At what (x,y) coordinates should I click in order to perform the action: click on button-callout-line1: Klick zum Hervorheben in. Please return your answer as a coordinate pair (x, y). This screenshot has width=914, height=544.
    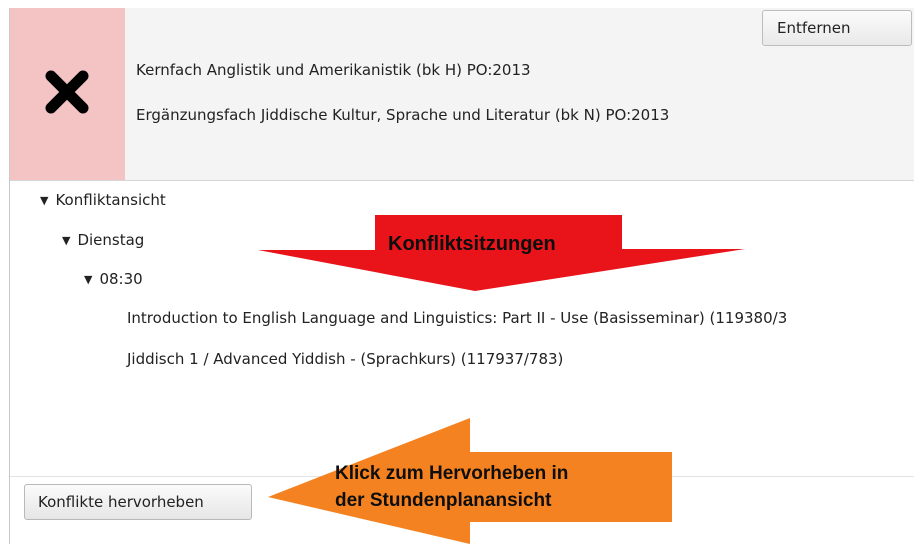
    Looking at the image, I should click on (452, 473).